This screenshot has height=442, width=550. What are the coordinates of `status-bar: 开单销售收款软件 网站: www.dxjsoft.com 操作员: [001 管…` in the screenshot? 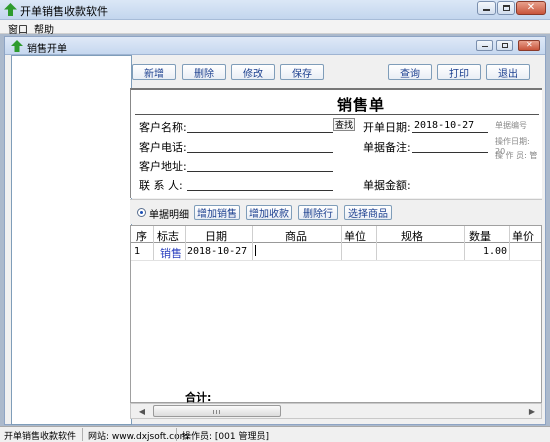 It's located at (275, 434).